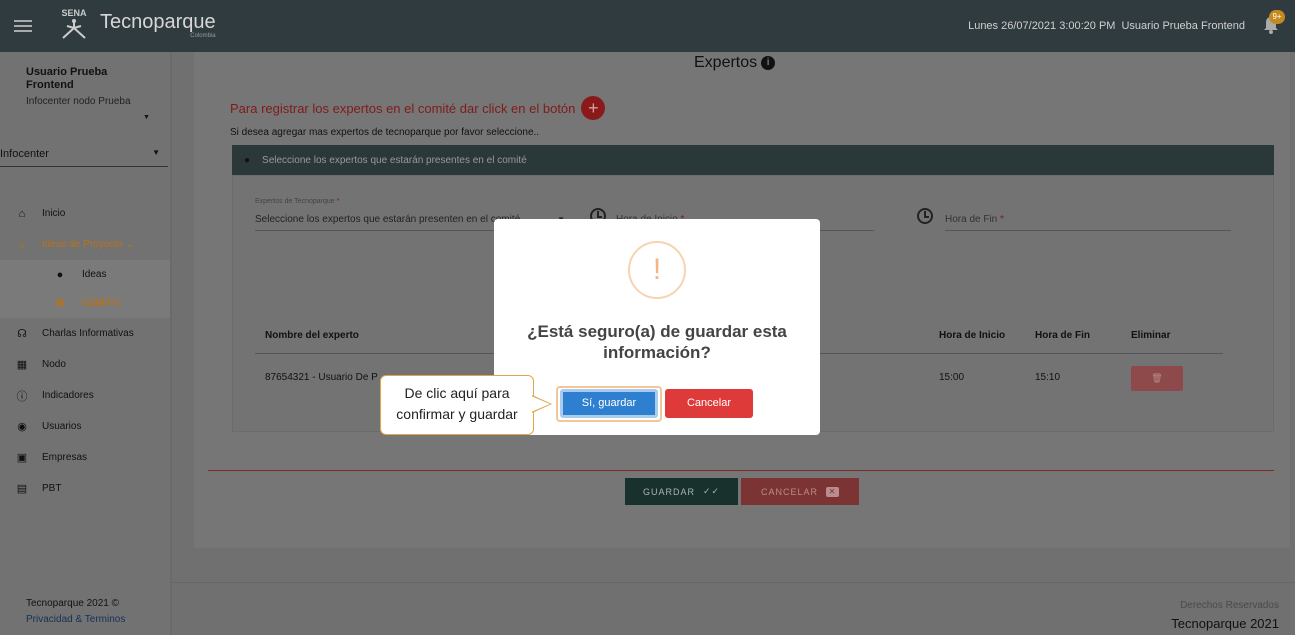 The height and width of the screenshot is (635, 1295). What do you see at coordinates (129, 244) in the screenshot?
I see `chevron-down-icon: ⌄` at bounding box center [129, 244].